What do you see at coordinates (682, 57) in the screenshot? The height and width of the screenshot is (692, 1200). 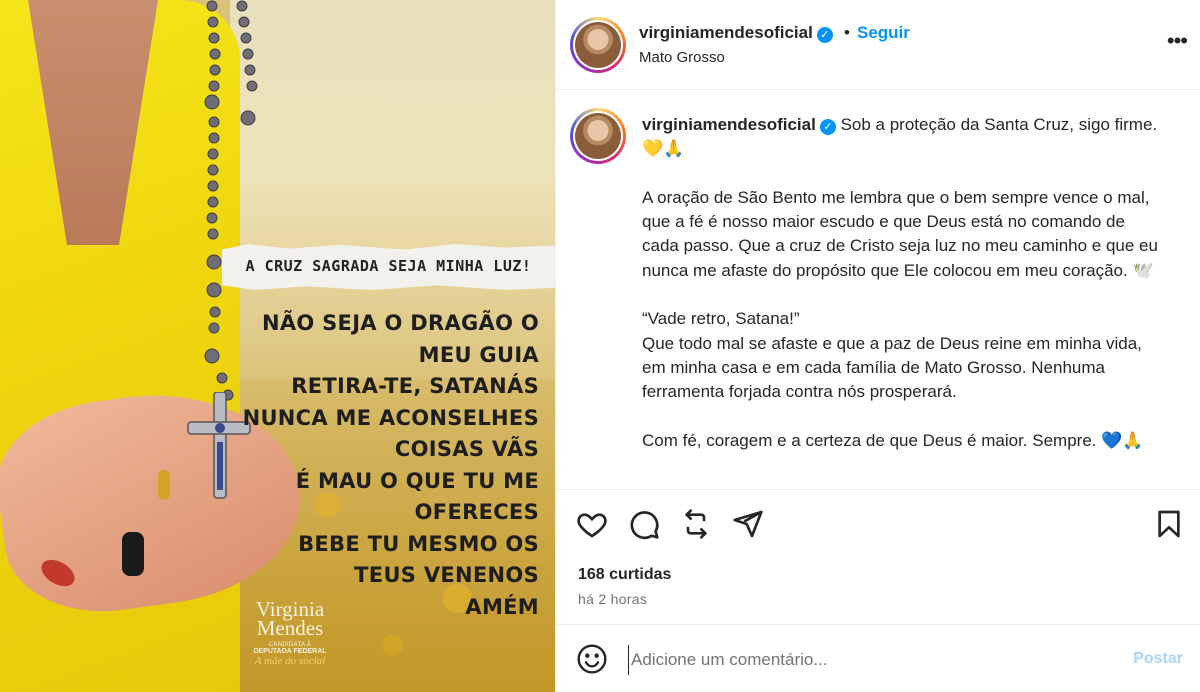 I see `location-link: Mato Grosso` at bounding box center [682, 57].